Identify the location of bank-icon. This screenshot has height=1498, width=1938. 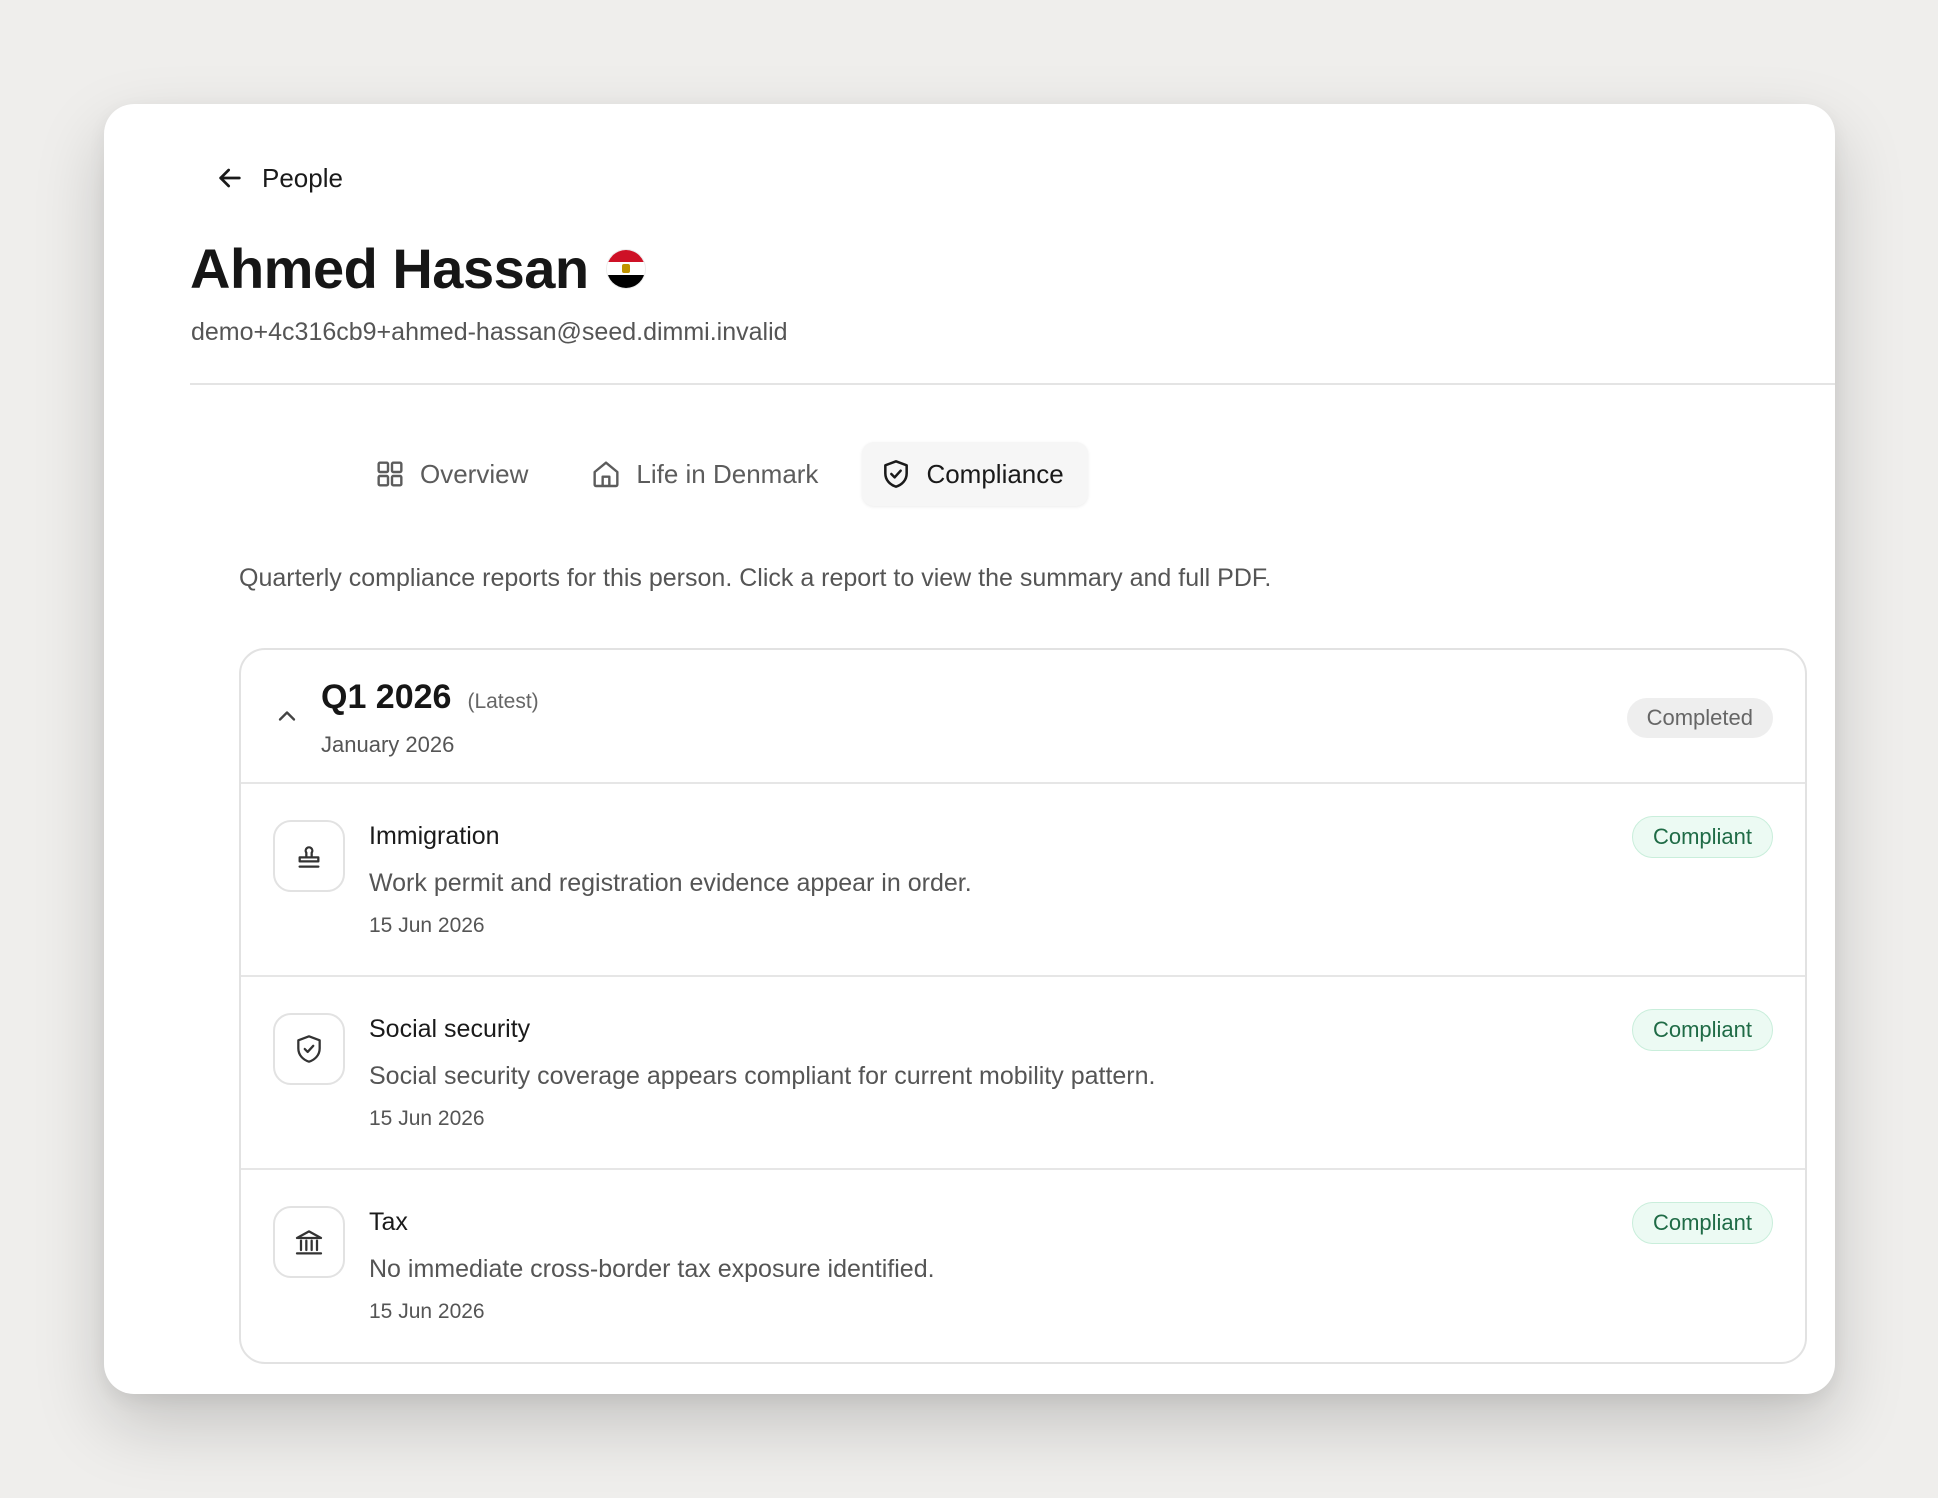
(309, 1242).